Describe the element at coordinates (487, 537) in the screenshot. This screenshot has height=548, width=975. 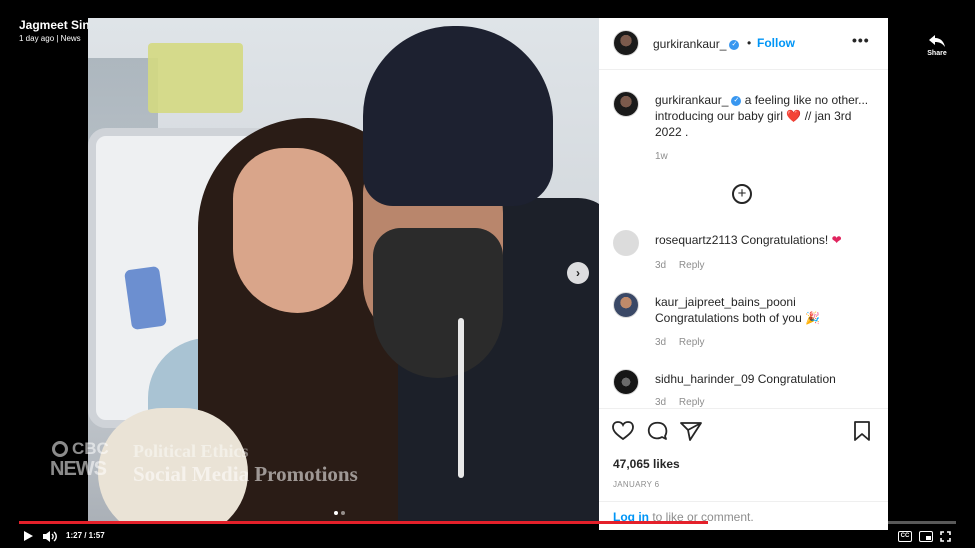
I see `player-controls: 1:27 / 1:57 CC` at that location.